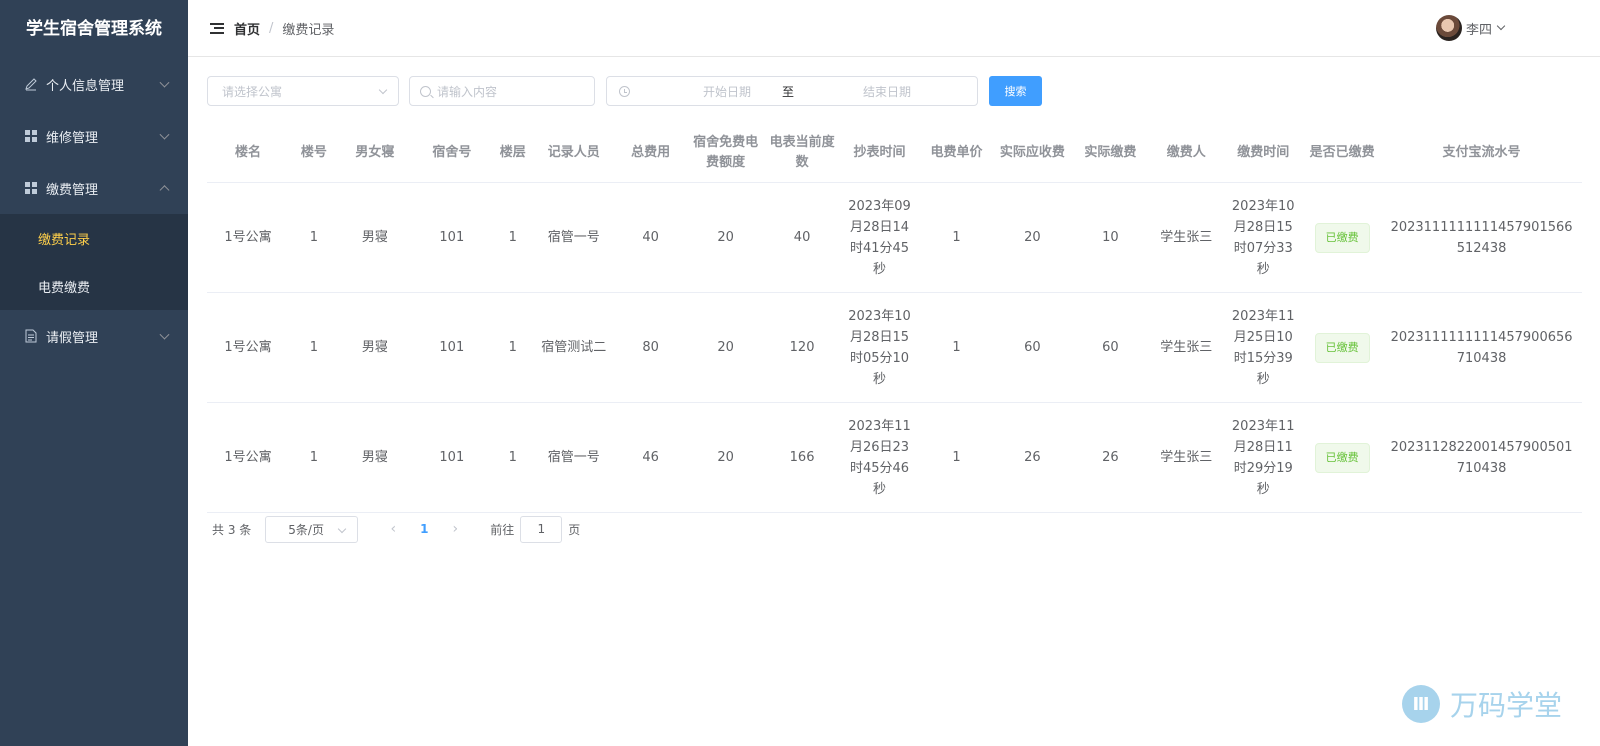 The width and height of the screenshot is (1600, 746). What do you see at coordinates (1481, 237) in the screenshot?
I see `table-cell: 2023111111111457901566512438` at bounding box center [1481, 237].